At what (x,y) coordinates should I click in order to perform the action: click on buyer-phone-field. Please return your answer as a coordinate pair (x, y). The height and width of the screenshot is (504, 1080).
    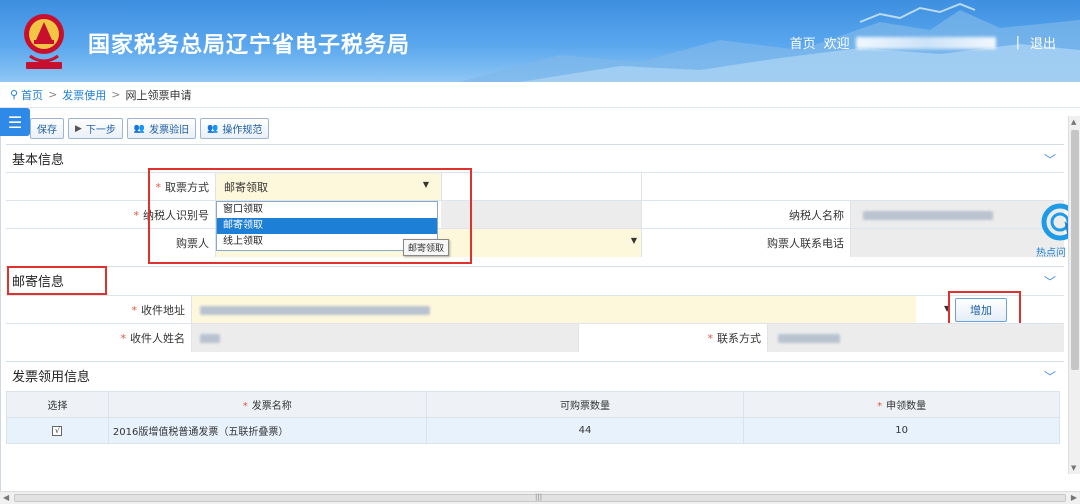
    Looking at the image, I should click on (957, 243).